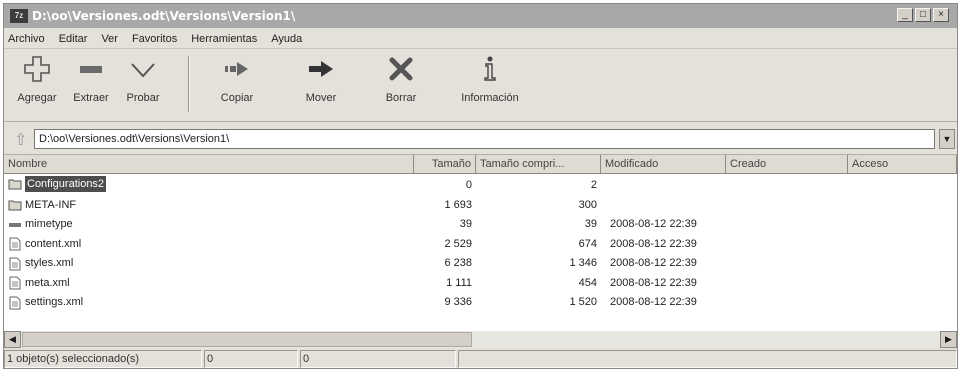 The width and height of the screenshot is (961, 372). Describe the element at coordinates (321, 79) in the screenshot. I see `move-button: Mover` at that location.